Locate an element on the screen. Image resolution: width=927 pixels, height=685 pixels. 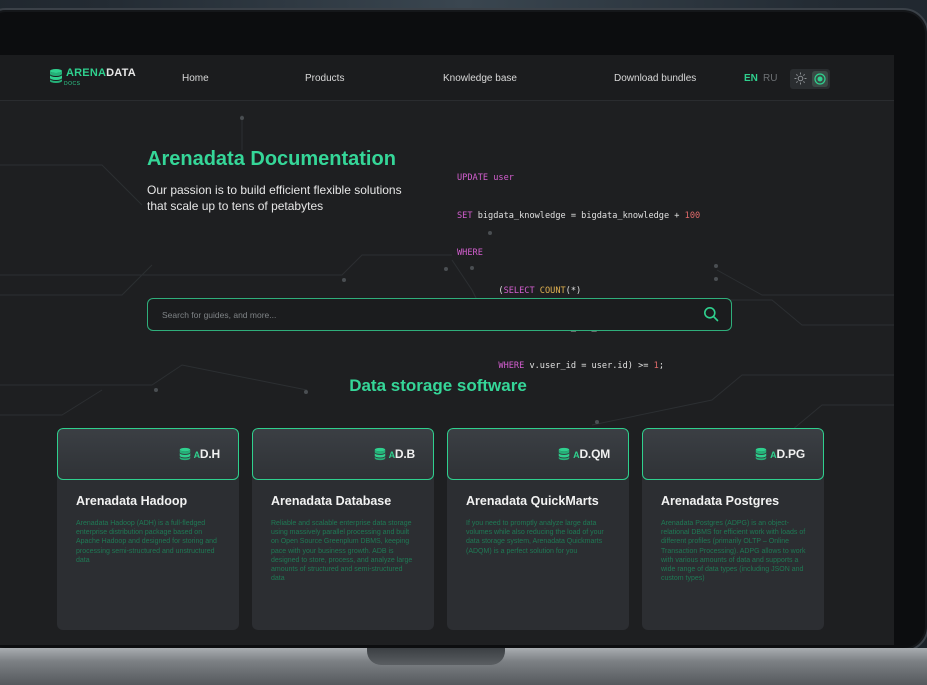
lang-ru: RU is located at coordinates (770, 78).